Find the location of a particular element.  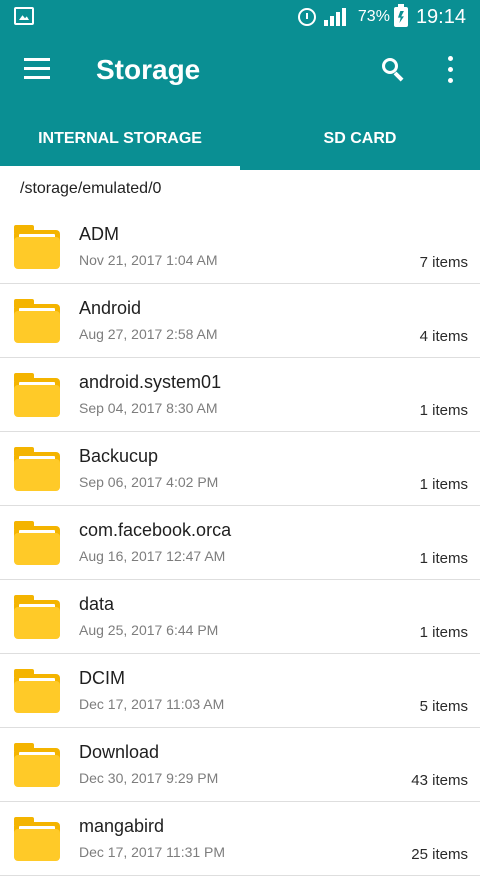

item-date: Nov 21, 2017 1:04 AM is located at coordinates (148, 260).